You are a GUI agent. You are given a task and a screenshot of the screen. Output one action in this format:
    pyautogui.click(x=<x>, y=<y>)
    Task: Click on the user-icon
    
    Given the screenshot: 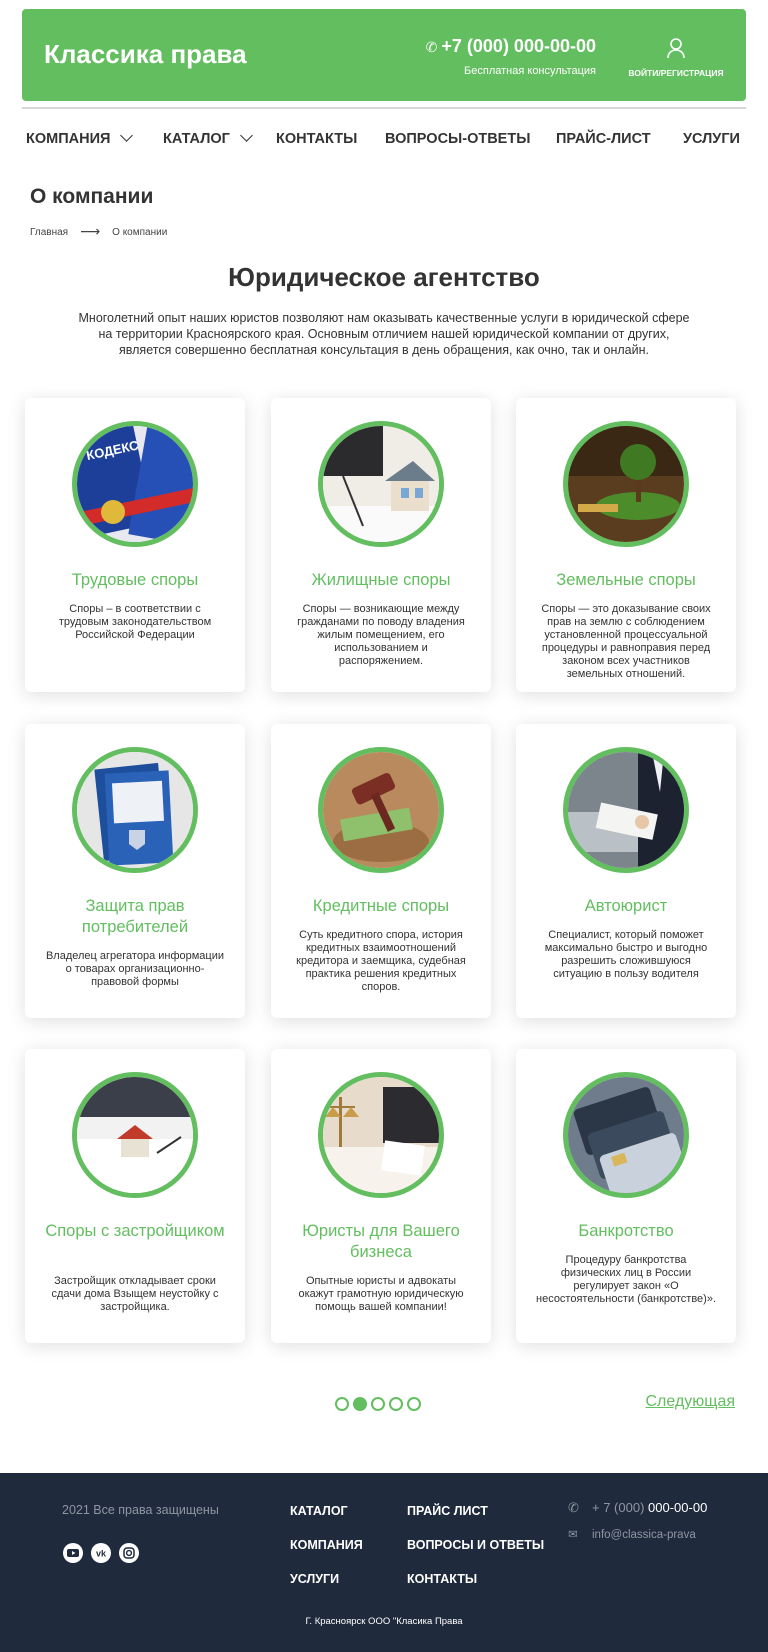 What is the action you would take?
    pyautogui.click(x=676, y=48)
    